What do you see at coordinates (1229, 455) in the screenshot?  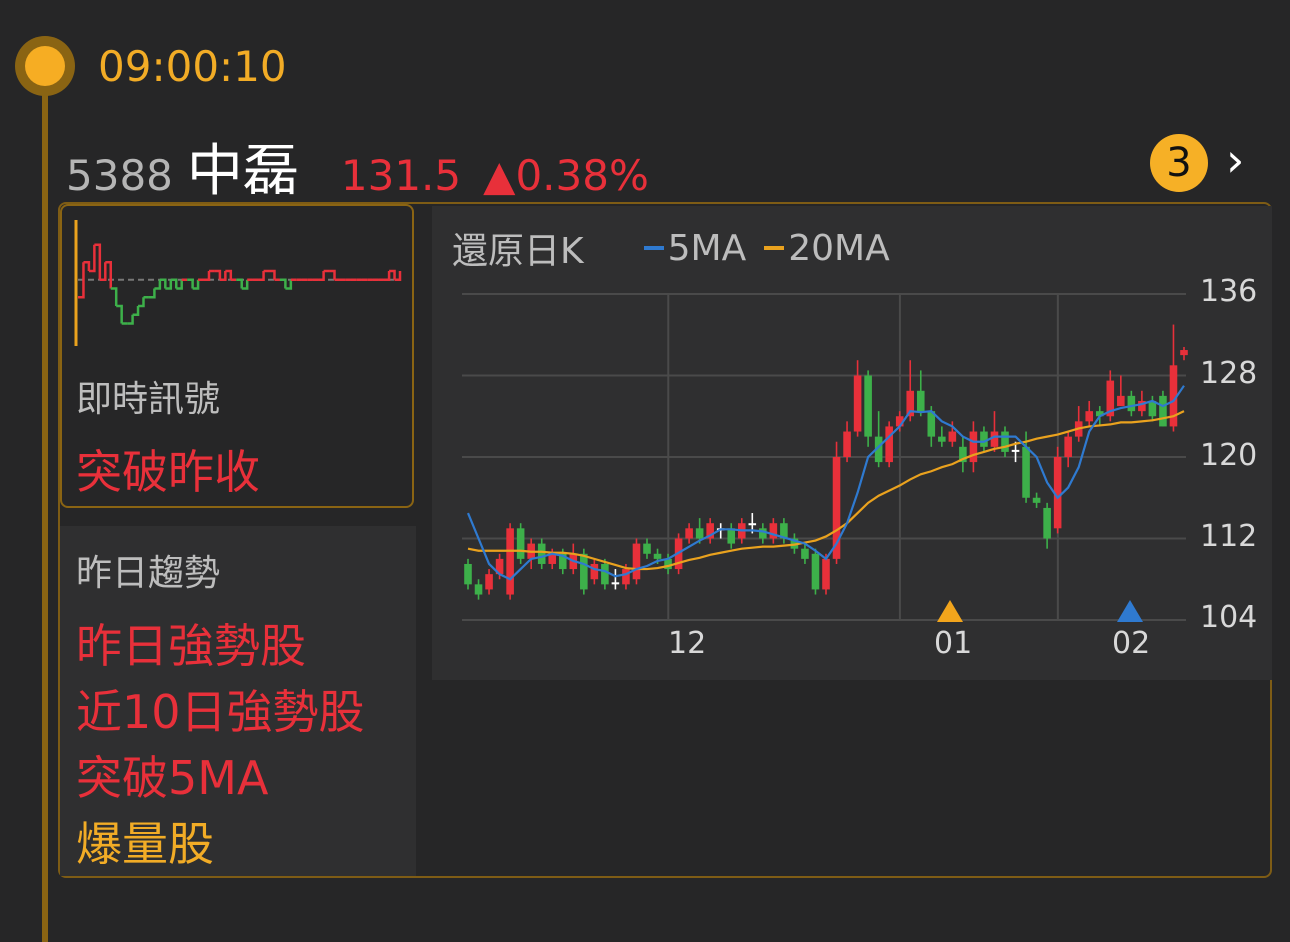 I see `y-tick-label: 120` at bounding box center [1229, 455].